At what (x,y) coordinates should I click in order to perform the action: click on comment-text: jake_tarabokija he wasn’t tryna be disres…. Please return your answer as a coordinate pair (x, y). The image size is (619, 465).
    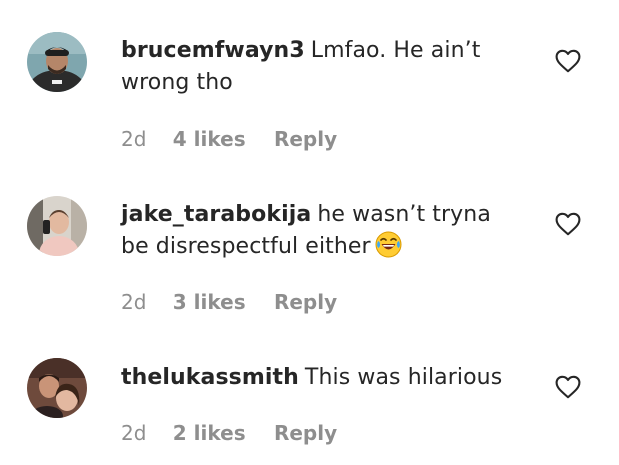
    Looking at the image, I should click on (321, 233).